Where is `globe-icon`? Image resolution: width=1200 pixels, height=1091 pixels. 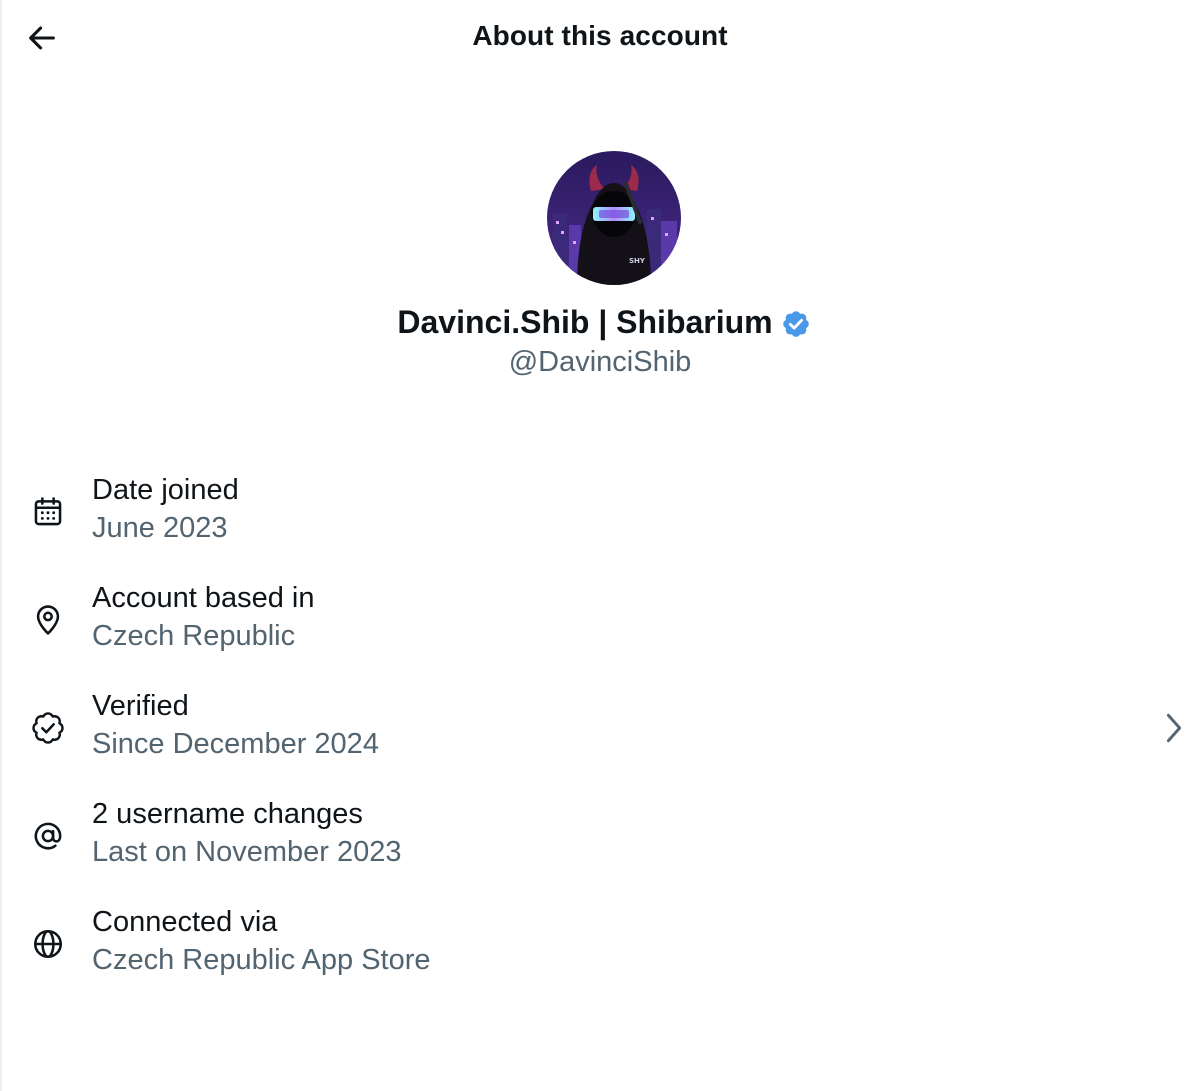
globe-icon is located at coordinates (48, 944).